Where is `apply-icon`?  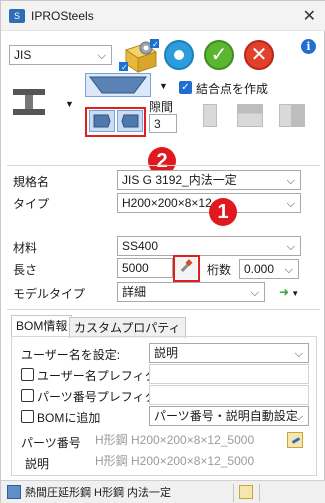
apply-icon is located at coordinates (179, 55).